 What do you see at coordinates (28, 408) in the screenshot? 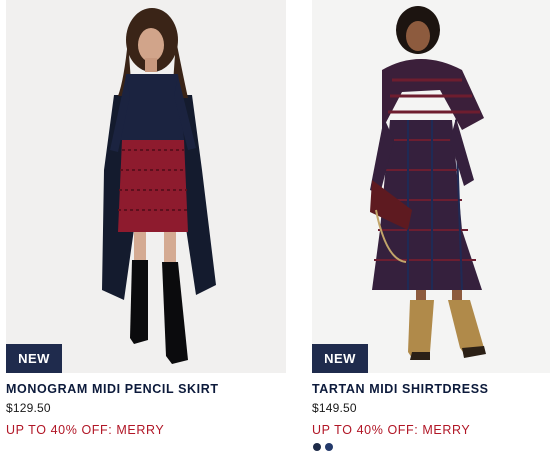
I see `product-price: $129.50` at bounding box center [28, 408].